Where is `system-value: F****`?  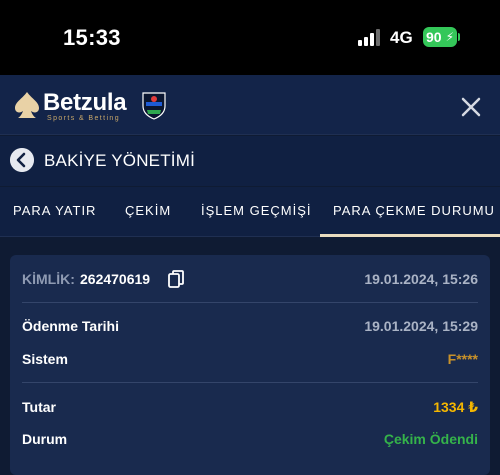
system-value: F**** is located at coordinates (462, 359).